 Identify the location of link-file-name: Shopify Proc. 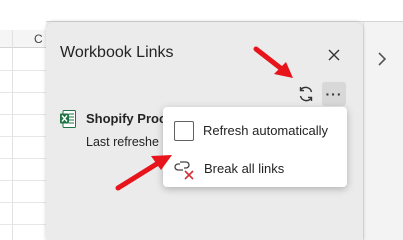
(126, 118).